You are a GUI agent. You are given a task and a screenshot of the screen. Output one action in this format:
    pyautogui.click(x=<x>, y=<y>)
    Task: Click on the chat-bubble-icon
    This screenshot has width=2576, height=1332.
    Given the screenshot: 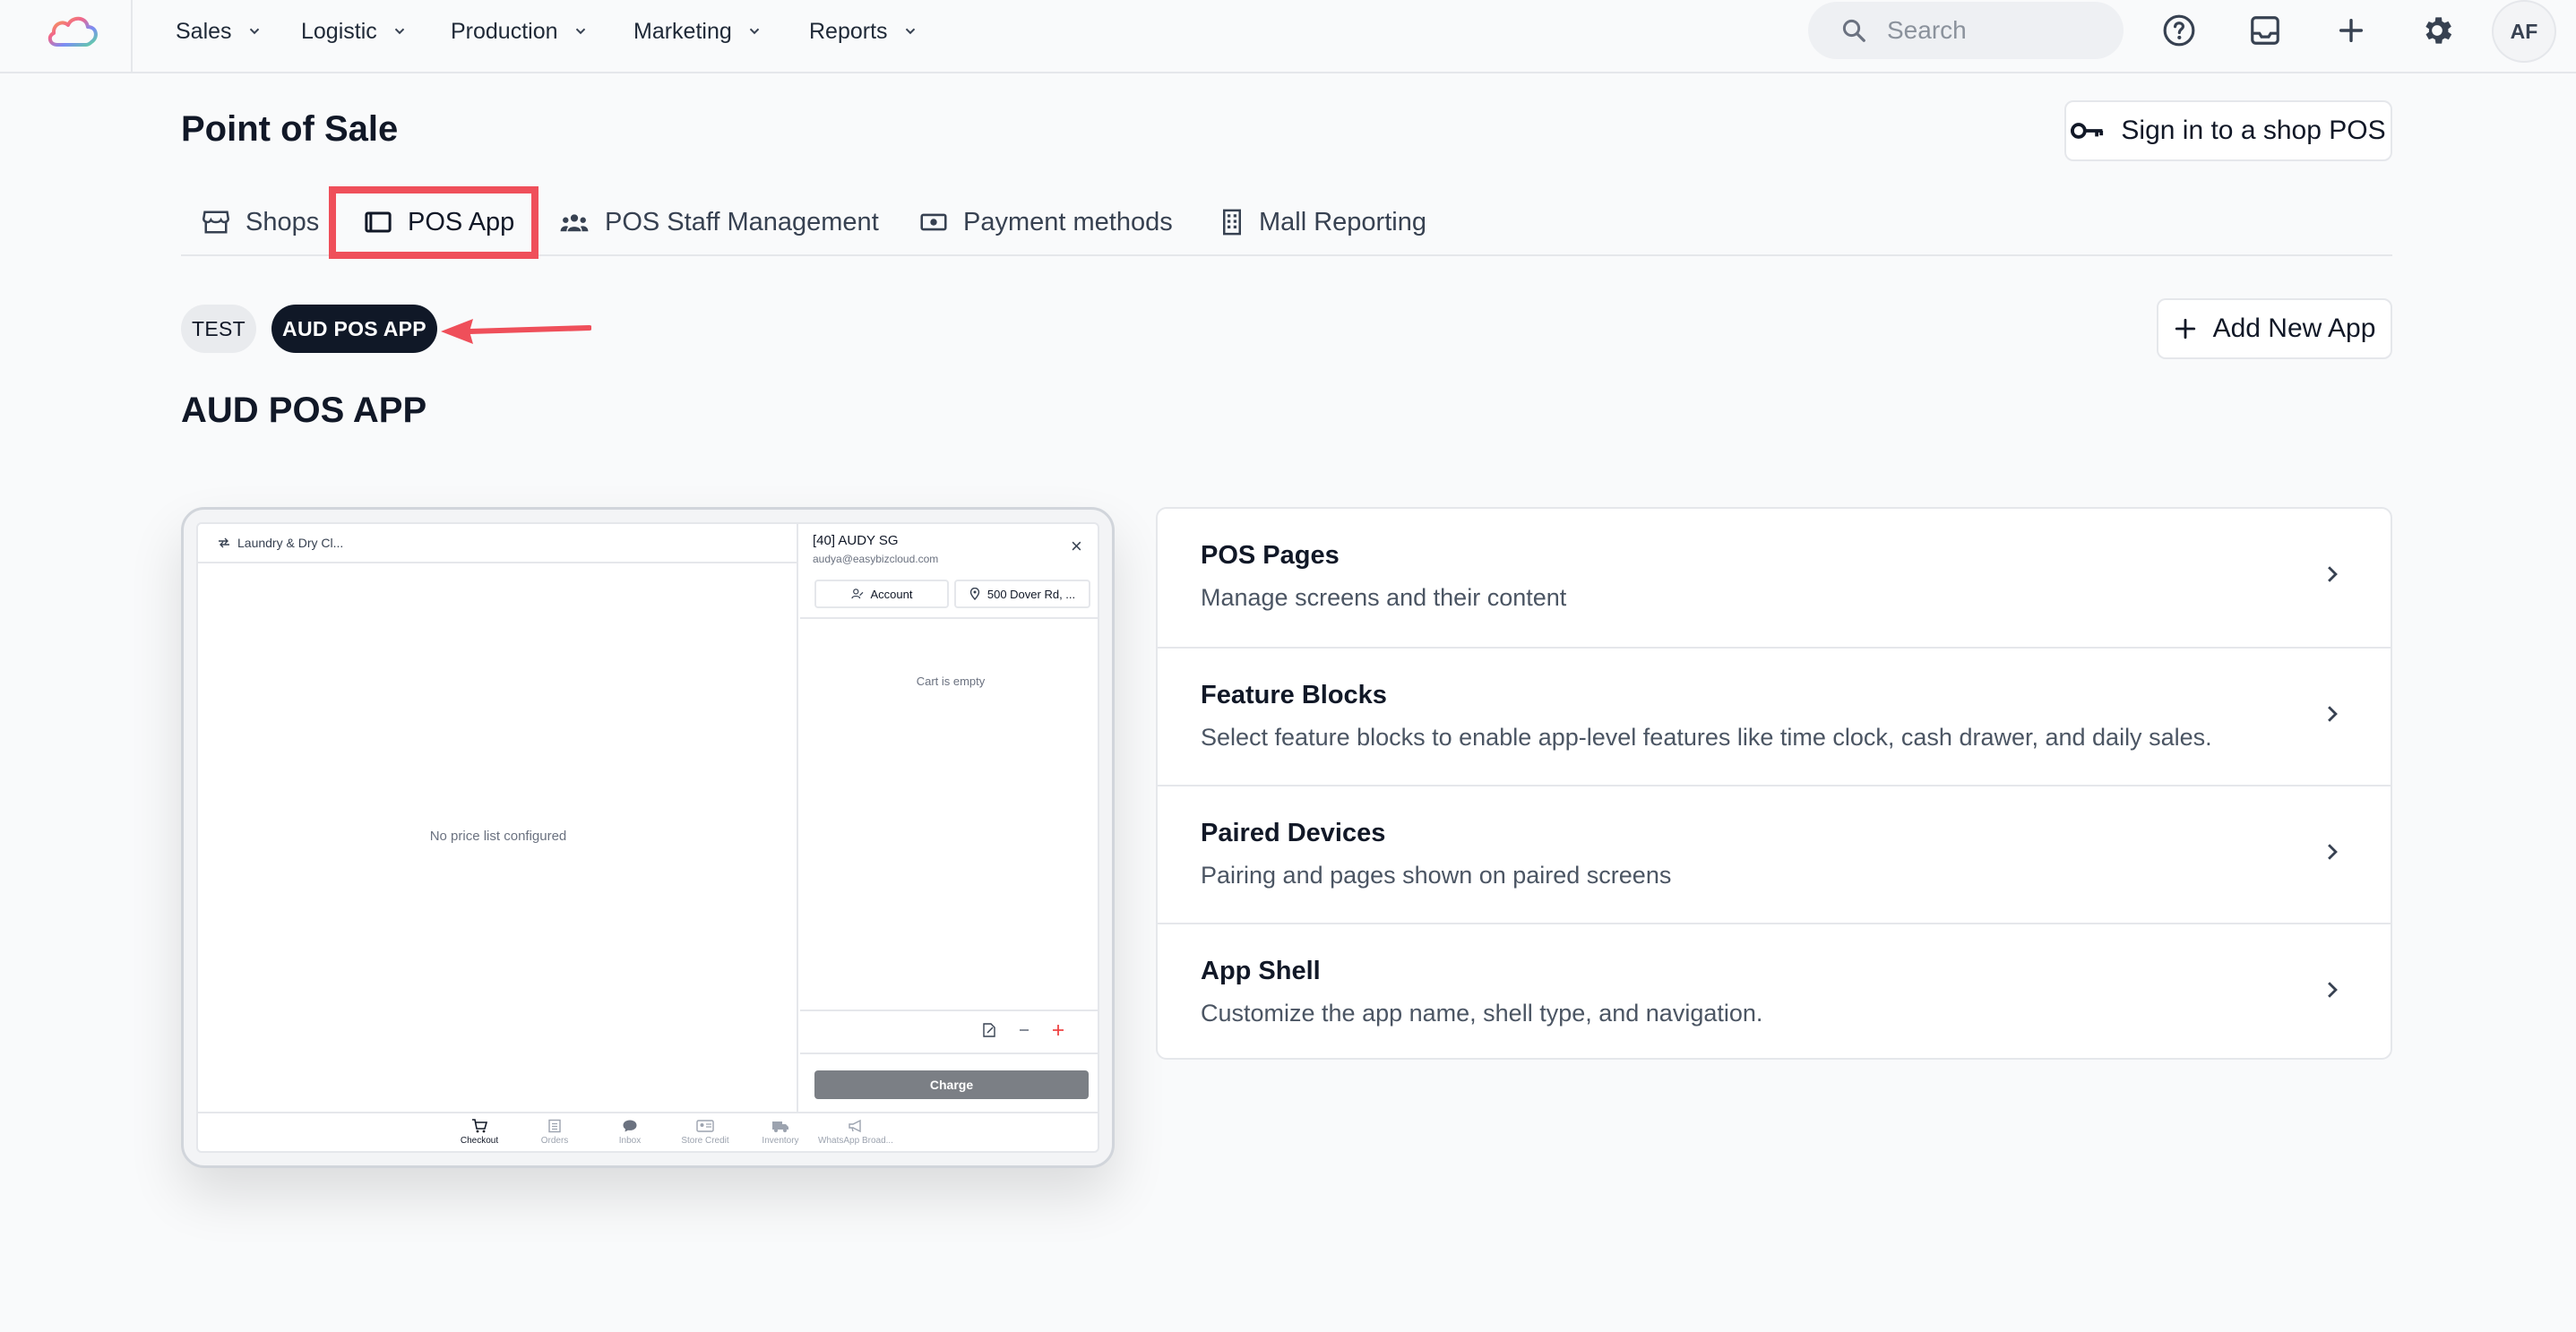 What is the action you would take?
    pyautogui.click(x=630, y=1126)
    